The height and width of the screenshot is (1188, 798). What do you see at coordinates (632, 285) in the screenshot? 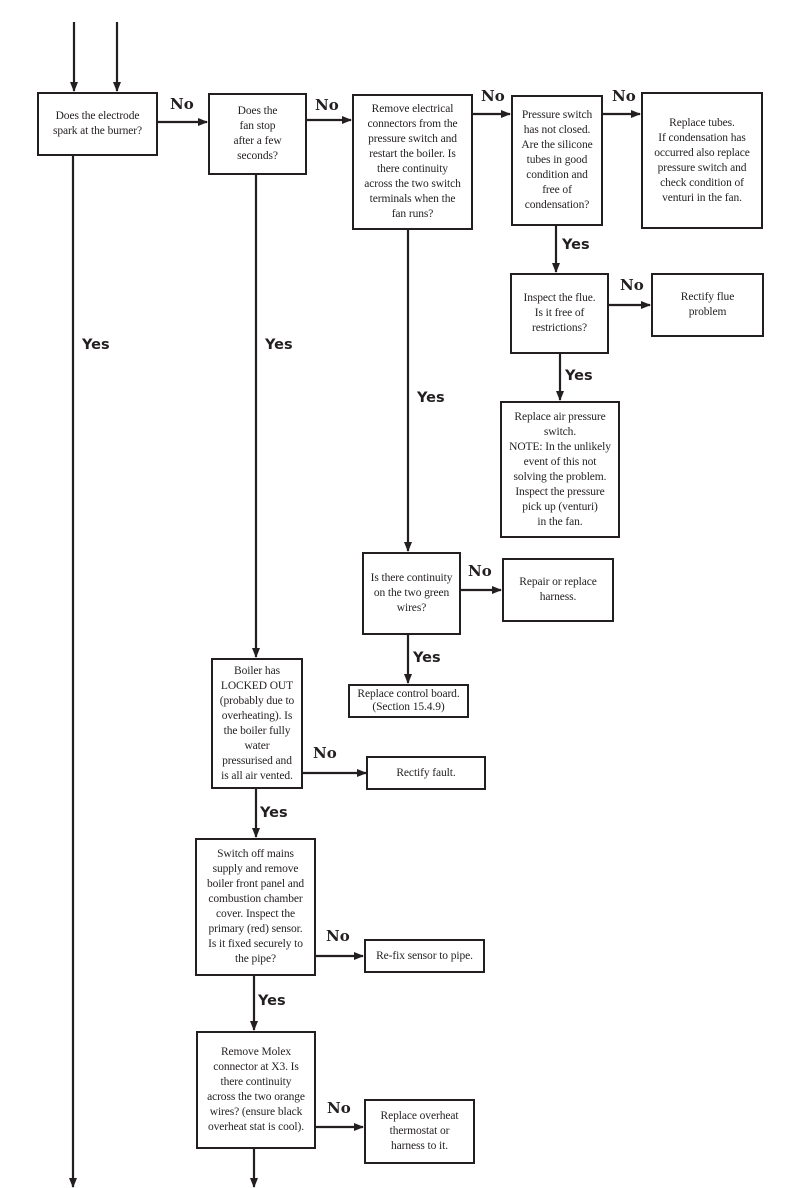
I see `label-flue-no: No` at bounding box center [632, 285].